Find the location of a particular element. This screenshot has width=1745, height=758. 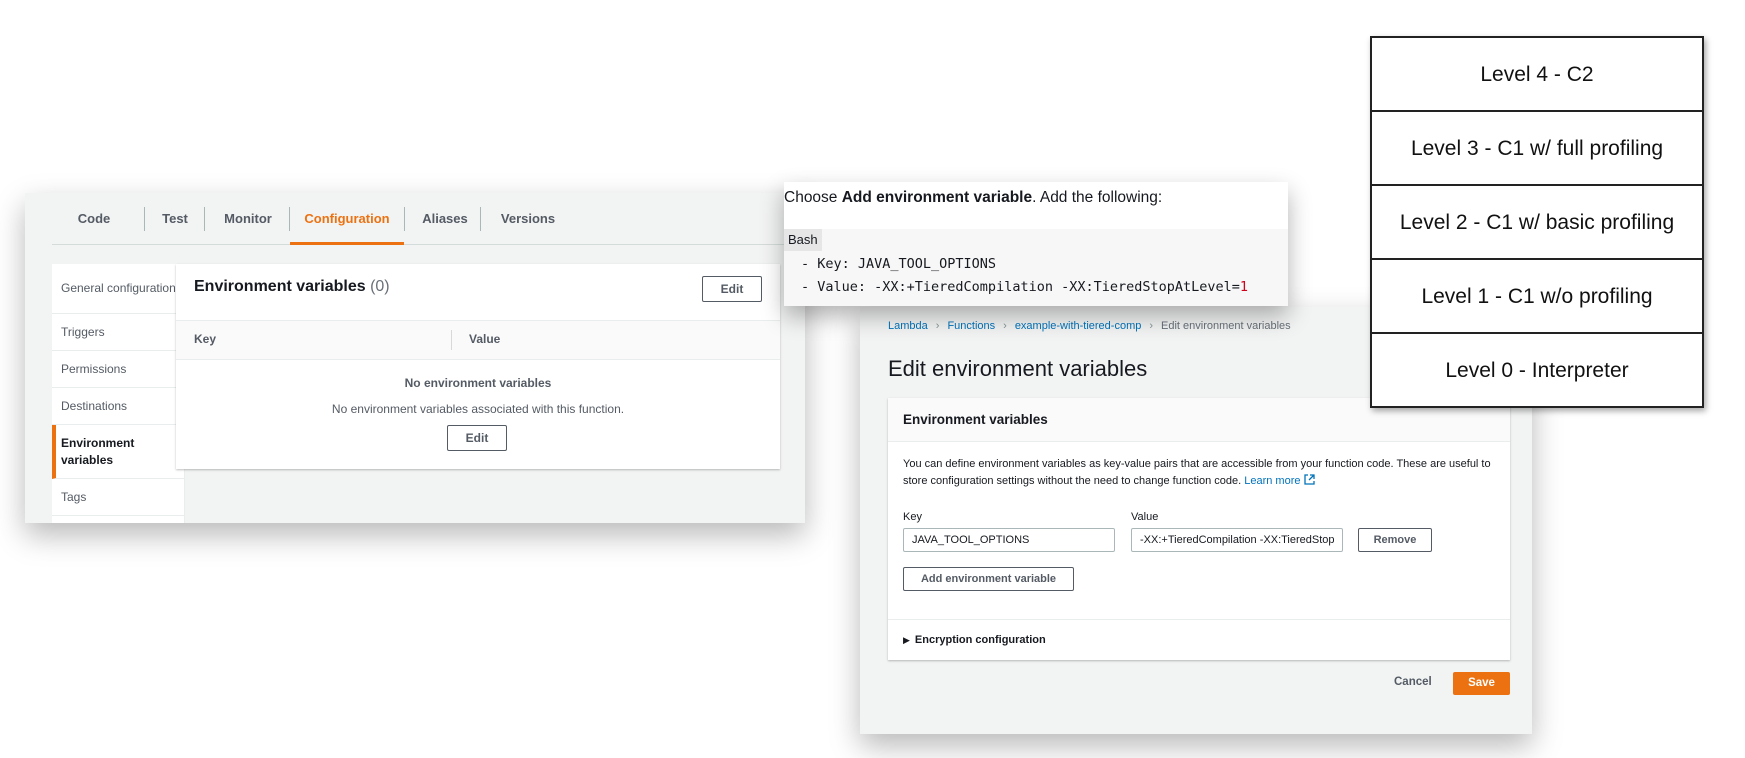

cancel-button: Cancel is located at coordinates (1413, 682).